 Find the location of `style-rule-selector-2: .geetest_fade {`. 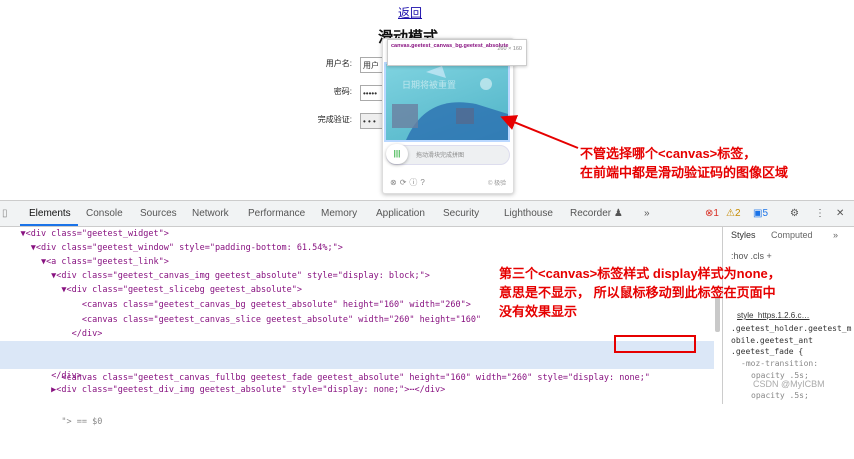

style-rule-selector-2: .geetest_fade { is located at coordinates (767, 351).